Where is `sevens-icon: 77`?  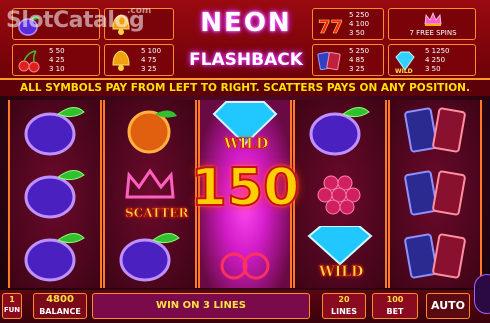 sevens-icon: 77 is located at coordinates (330, 27).